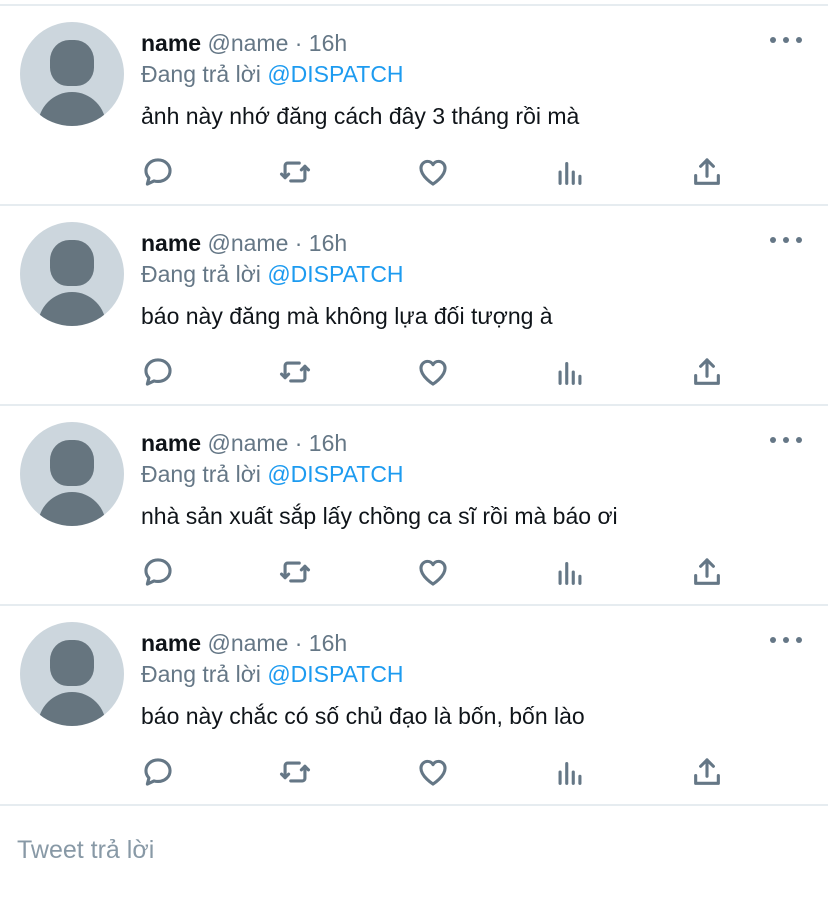 The width and height of the screenshot is (828, 899). I want to click on tweet-text: ảnh này nhớ đăng cách đây 3 tháng rồi mà, so click(360, 116).